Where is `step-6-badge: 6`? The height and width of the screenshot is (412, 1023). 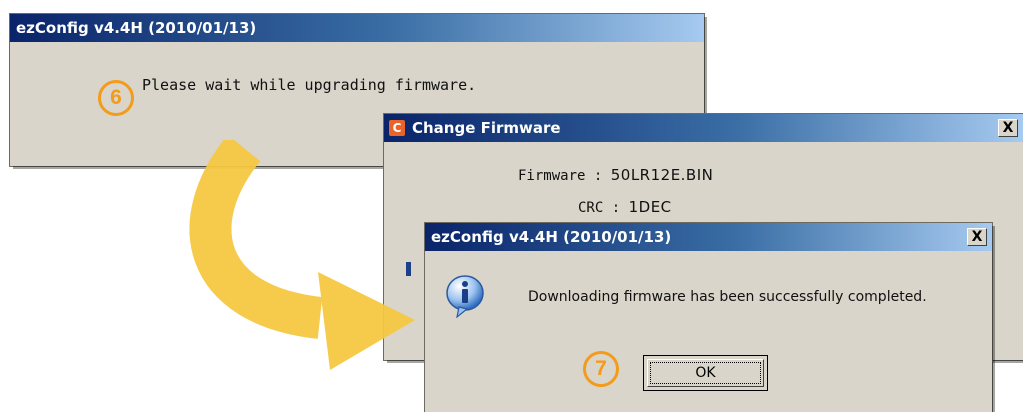
step-6-badge: 6 is located at coordinates (116, 98).